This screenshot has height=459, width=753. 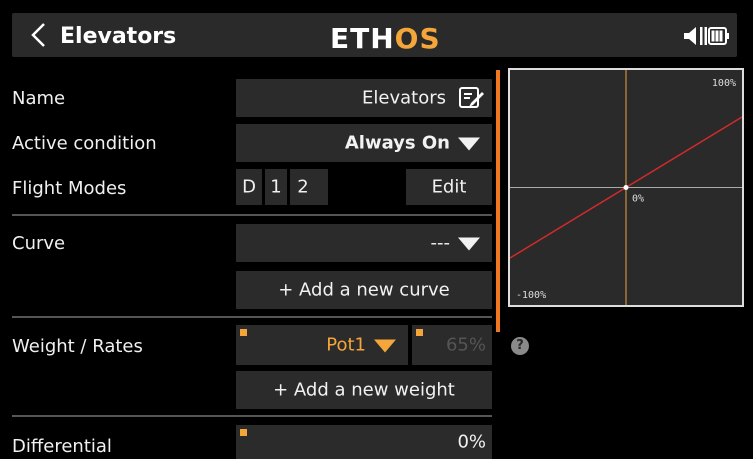 What do you see at coordinates (77, 346) in the screenshot?
I see `weight-label: Weight / Rates` at bounding box center [77, 346].